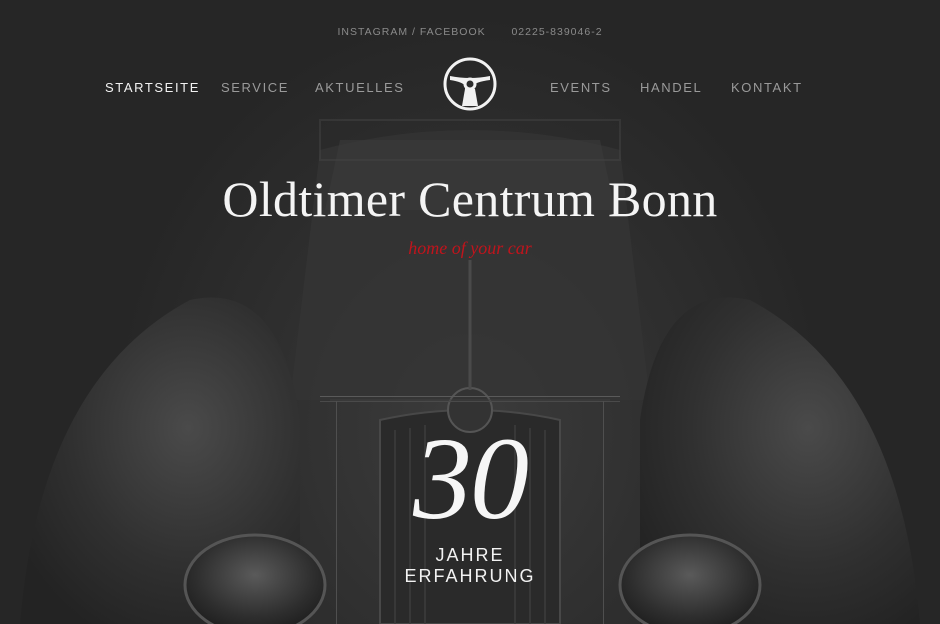  What do you see at coordinates (152, 87) in the screenshot?
I see `nav-item-startseite: STARTSEITE` at bounding box center [152, 87].